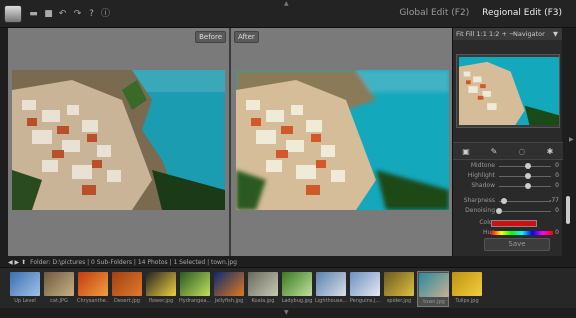  Describe the element at coordinates (161, 301) in the screenshot. I see `thumbnail-caption: flower.jpg` at that location.